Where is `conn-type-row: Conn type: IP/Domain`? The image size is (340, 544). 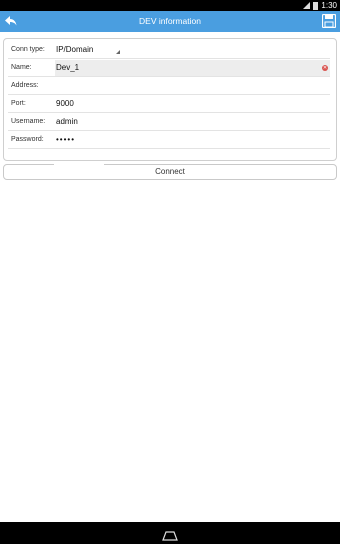 conn-type-row: Conn type: IP/Domain is located at coordinates (169, 50).